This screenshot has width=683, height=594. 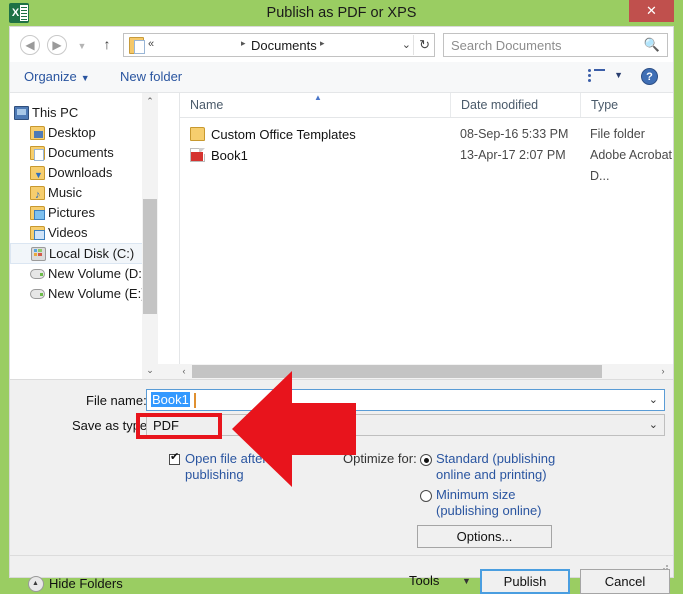 I want to click on navigation-pane-scrollbar: ⌃ ⌄, so click(x=150, y=236).